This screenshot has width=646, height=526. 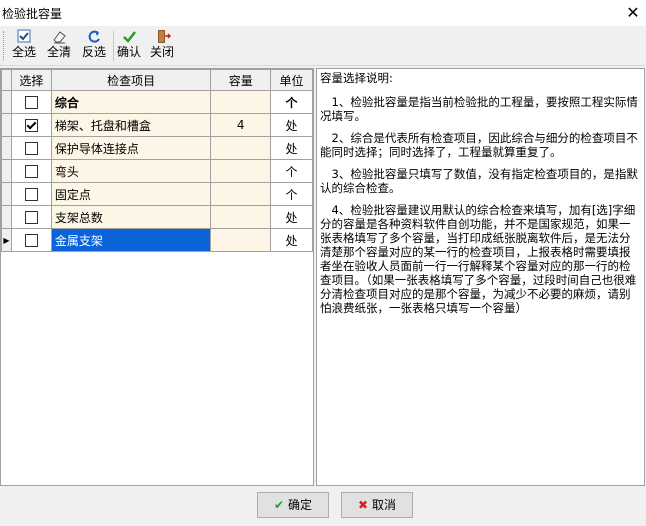 I want to click on toolbar-separator, so click(x=113, y=46).